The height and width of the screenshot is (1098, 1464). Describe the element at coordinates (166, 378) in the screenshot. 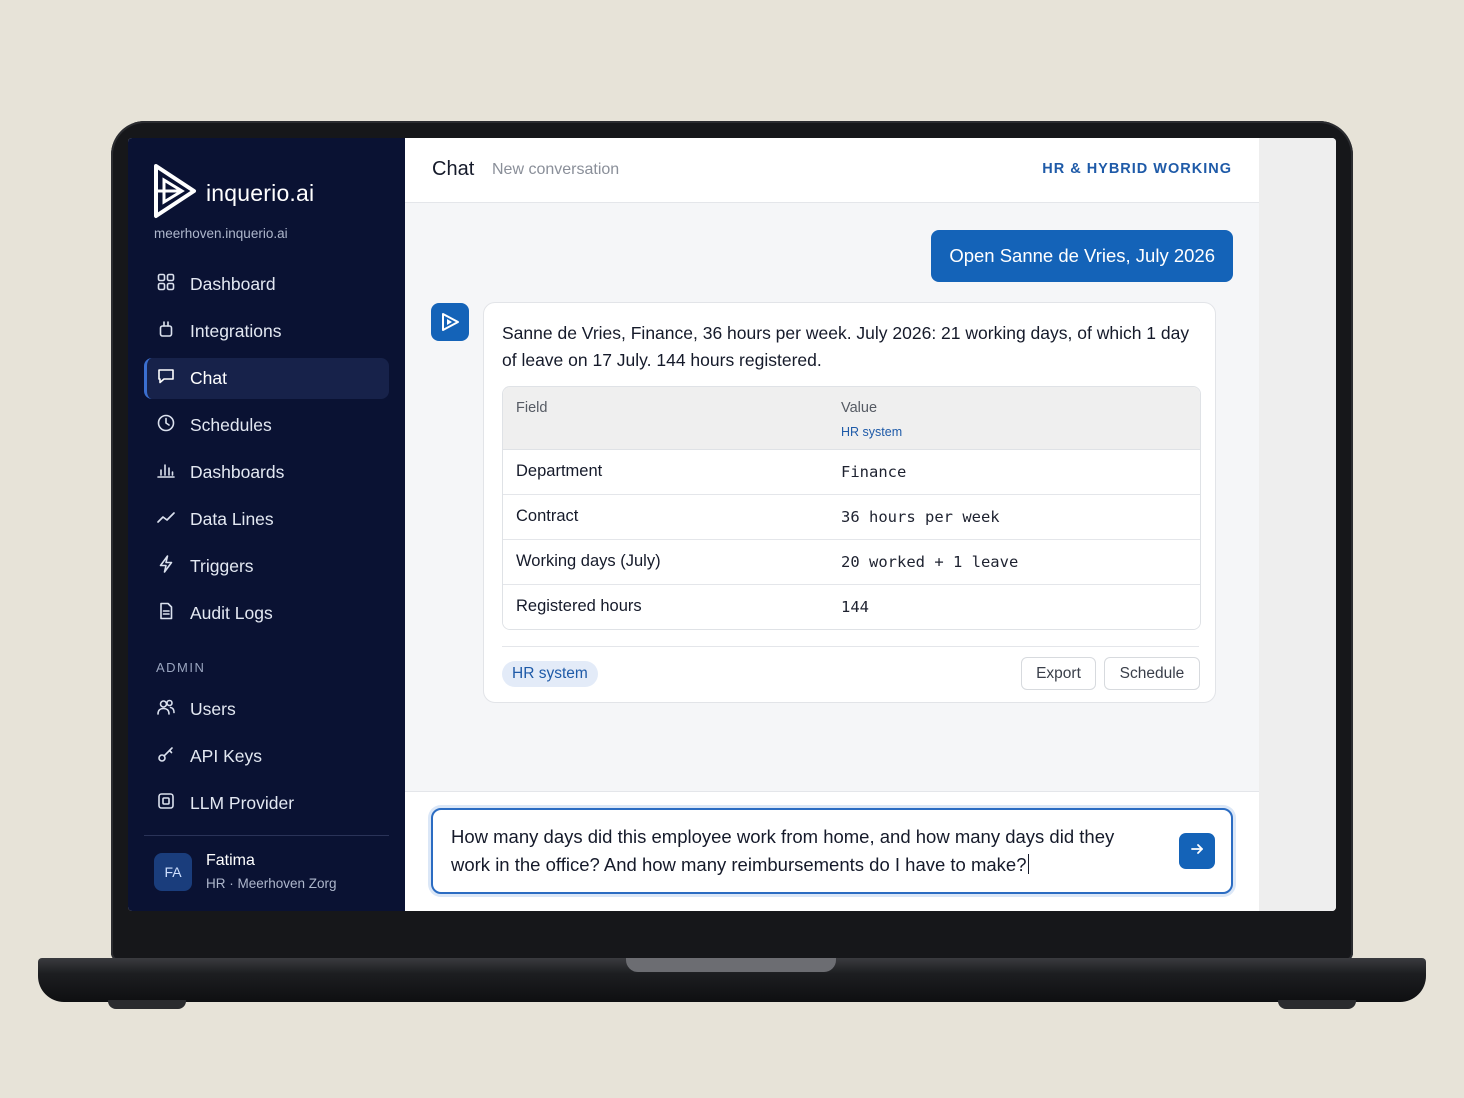

I see `chat-icon` at that location.